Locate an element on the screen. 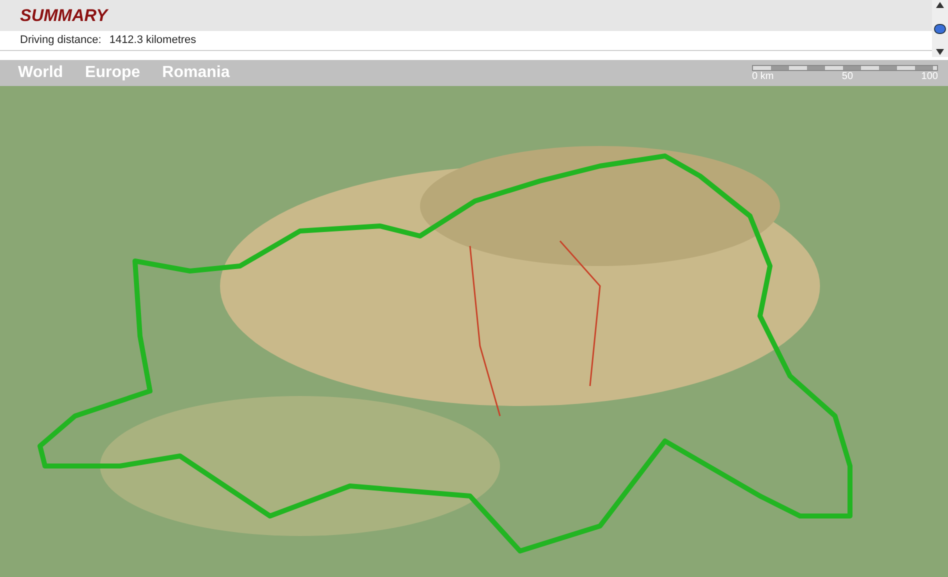 This screenshot has width=948, height=577. breadcrumb-link: World is located at coordinates (41, 73).